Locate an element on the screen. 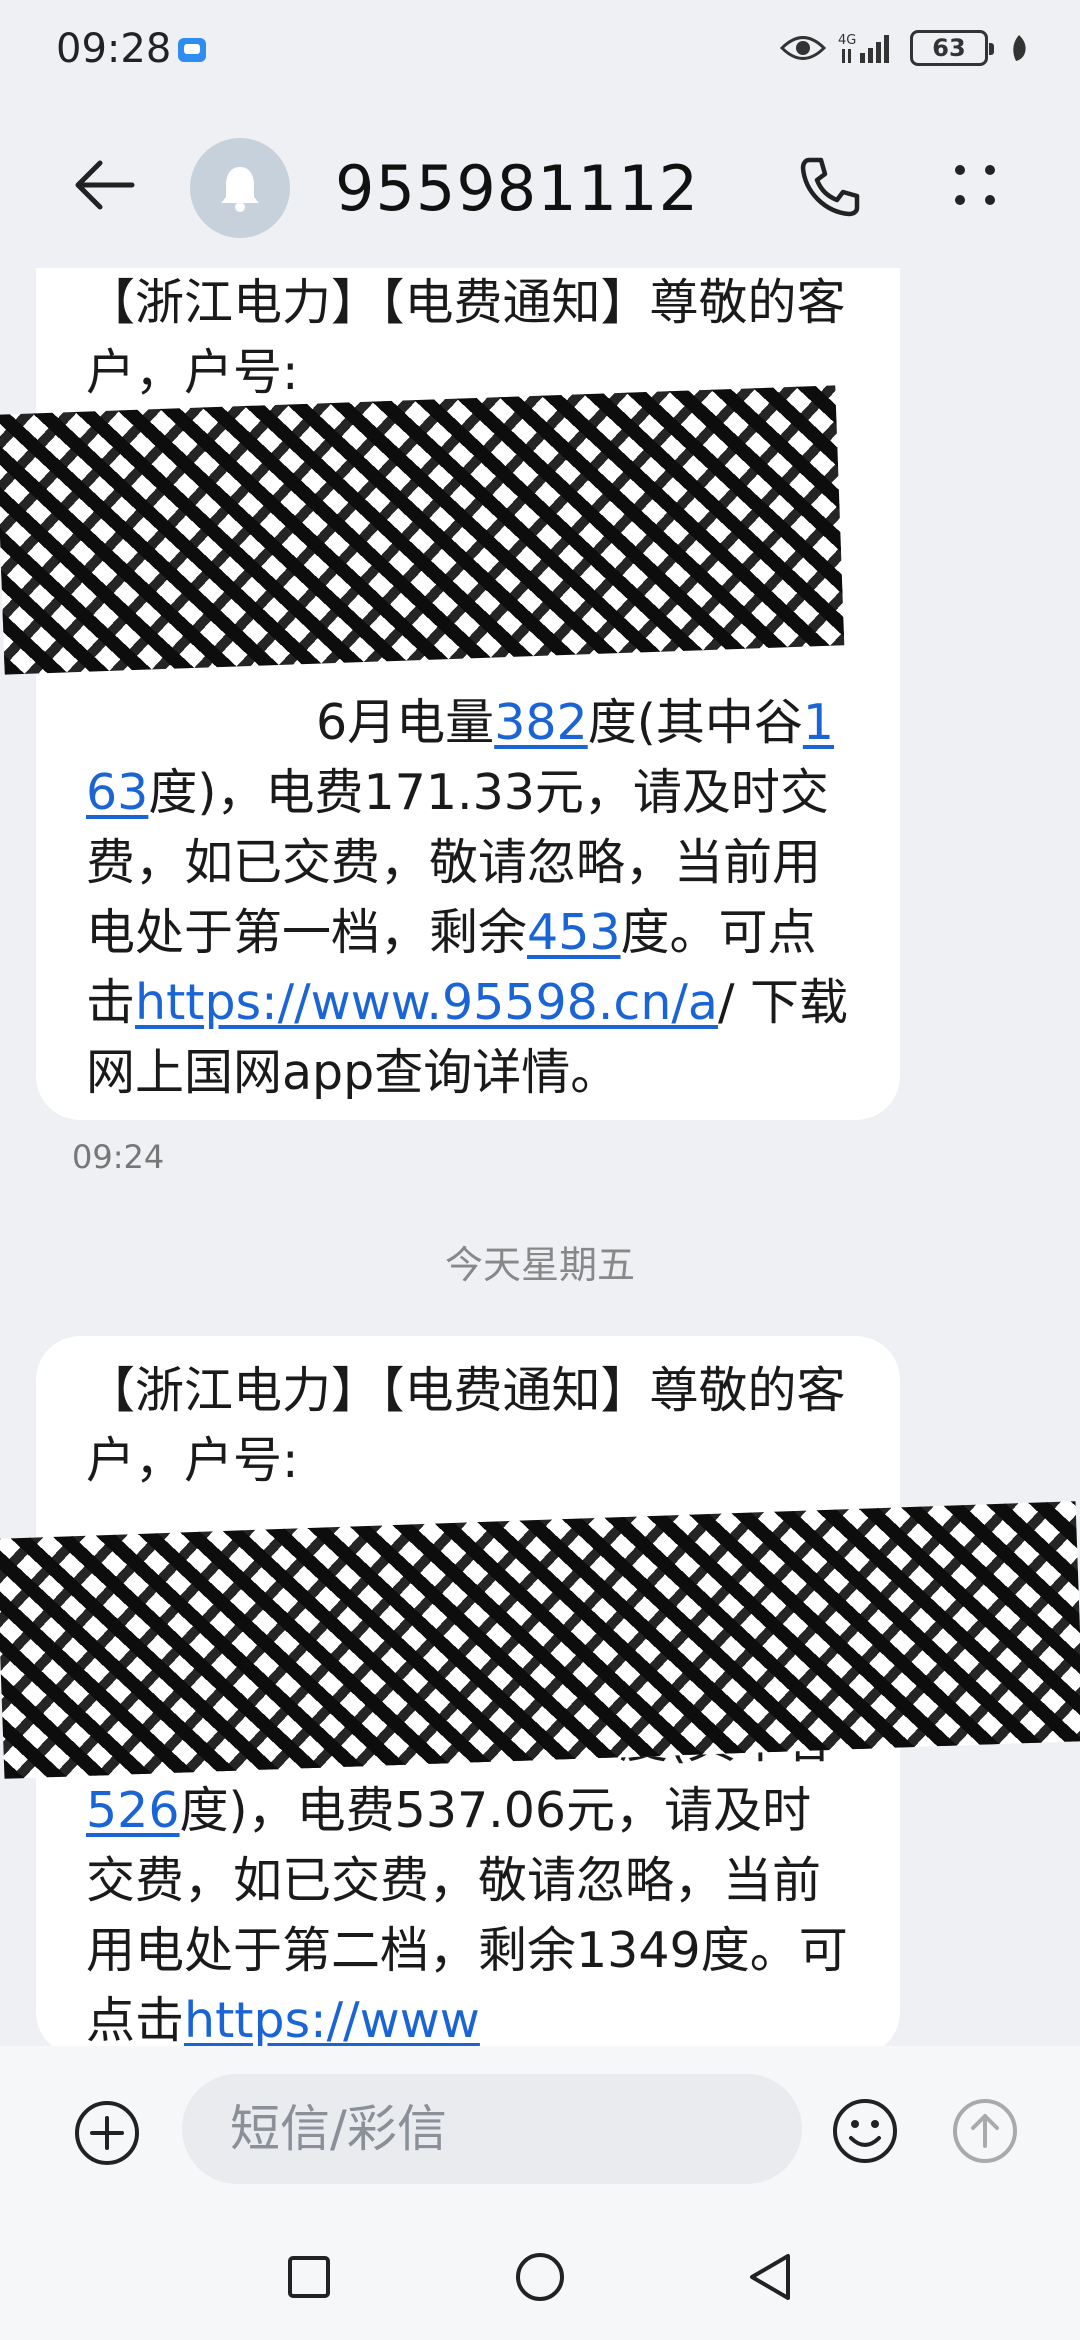 The image size is (1080, 2340). network-type: 4G is located at coordinates (847, 40).